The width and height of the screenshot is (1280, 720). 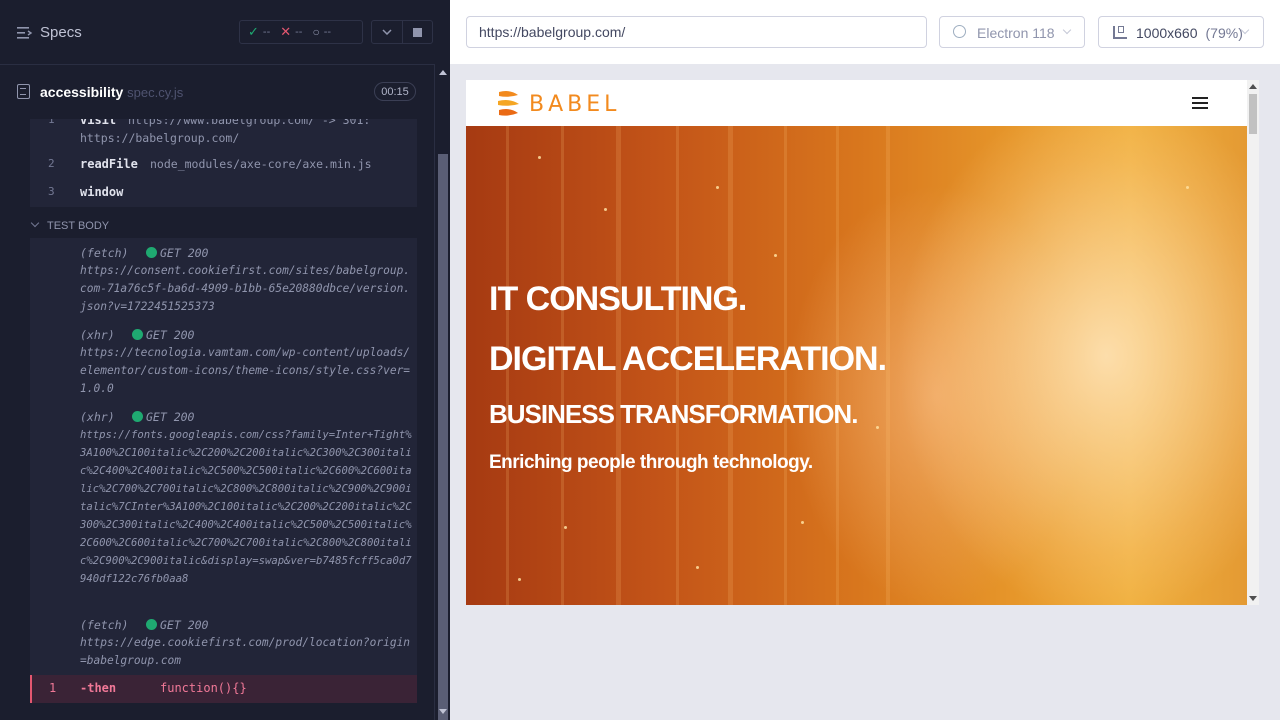 What do you see at coordinates (109, 164) in the screenshot?
I see `command-name: readFile` at bounding box center [109, 164].